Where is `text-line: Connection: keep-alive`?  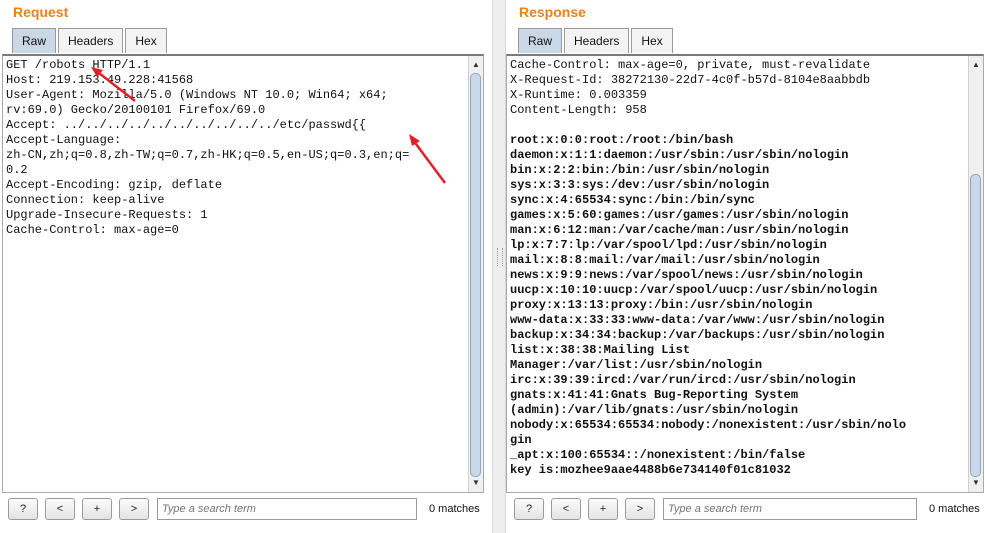 text-line: Connection: keep-alive is located at coordinates (85, 200).